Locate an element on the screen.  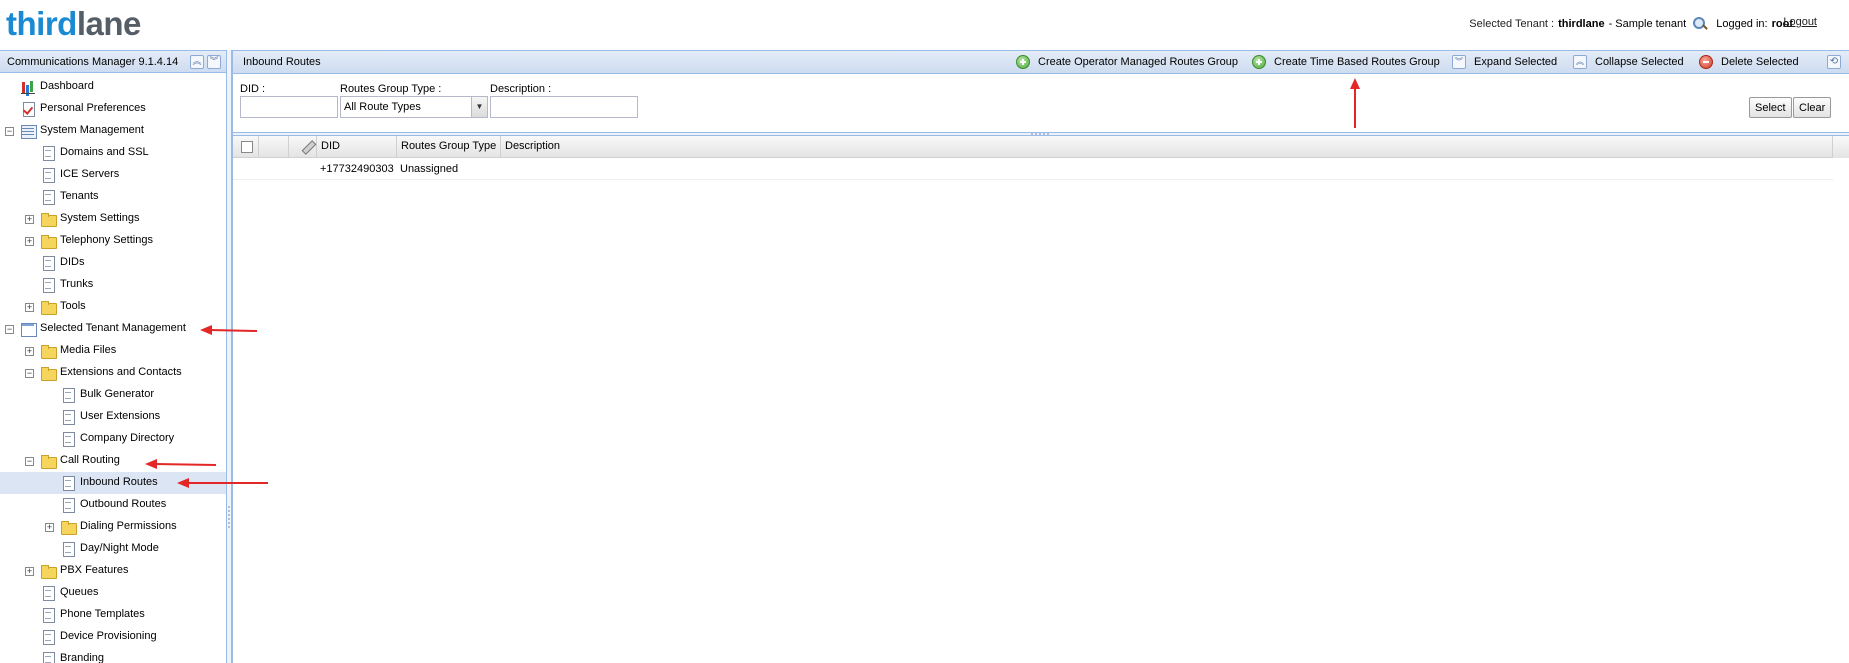
arrow-to-call-routing is located at coordinates (181, 464).